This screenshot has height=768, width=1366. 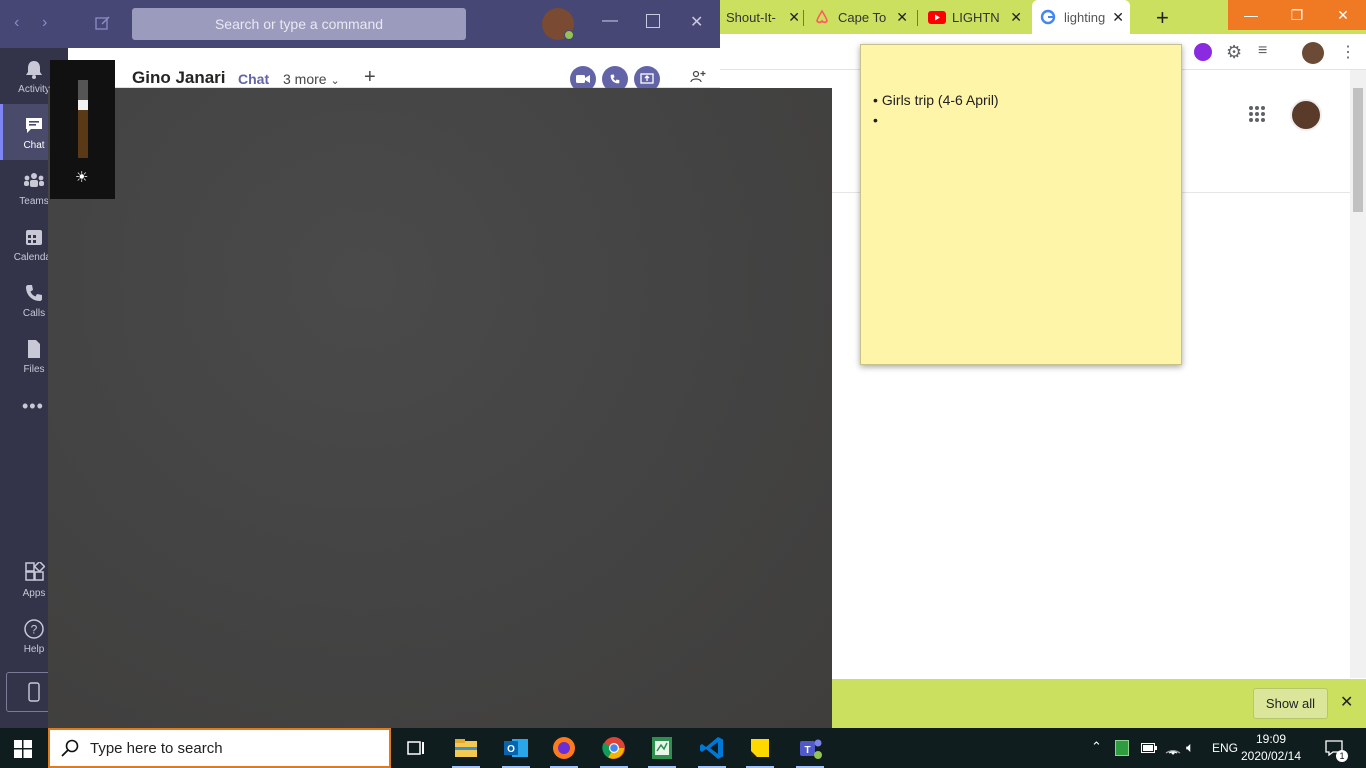 I want to click on chevron-down-icon: ⌄, so click(x=335, y=81).